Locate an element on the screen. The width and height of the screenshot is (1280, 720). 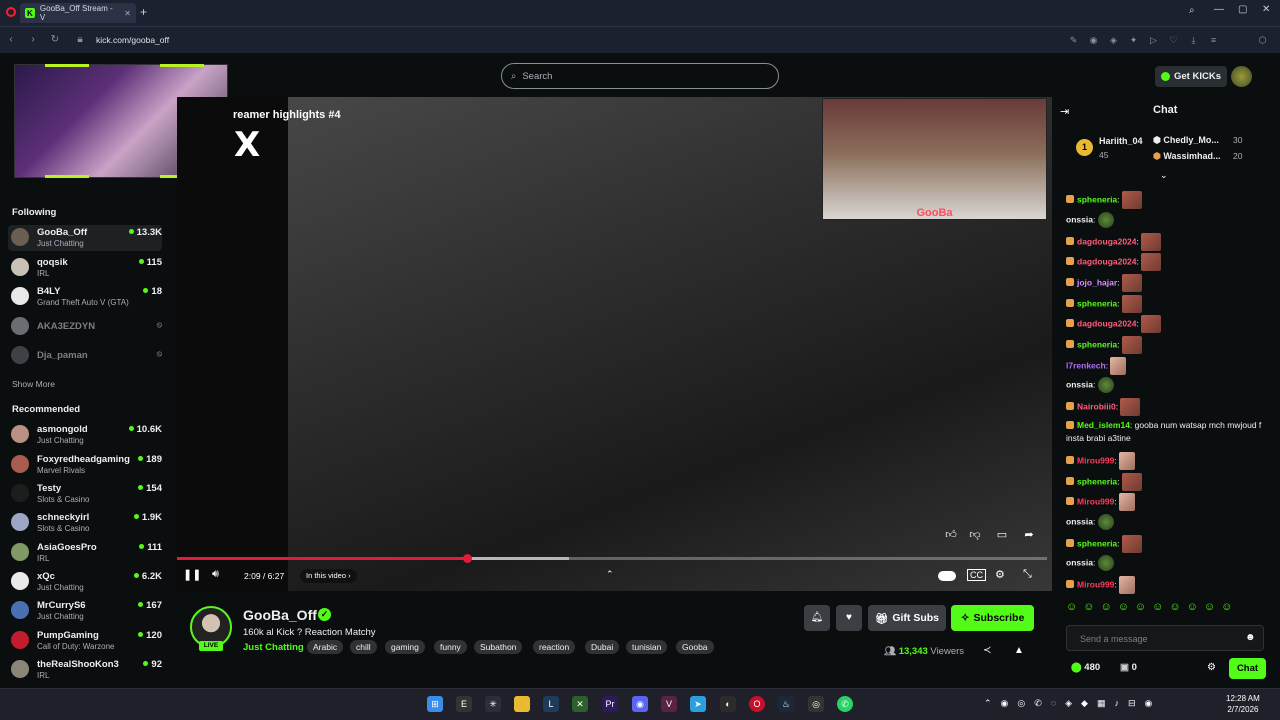
discord-icon: ◉ is located at coordinates (640, 704).